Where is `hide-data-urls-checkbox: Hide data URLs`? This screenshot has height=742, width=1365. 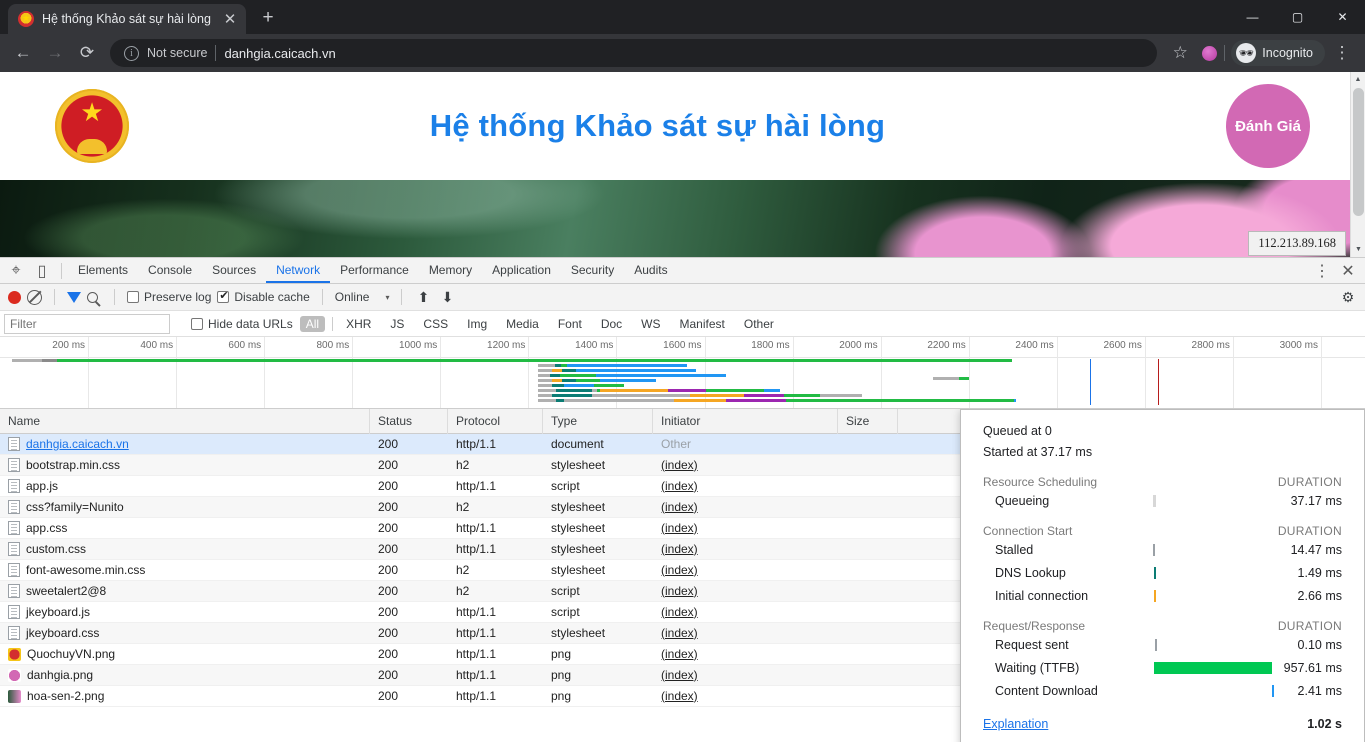
hide-data-urls-checkbox: Hide data URLs is located at coordinates (242, 324).